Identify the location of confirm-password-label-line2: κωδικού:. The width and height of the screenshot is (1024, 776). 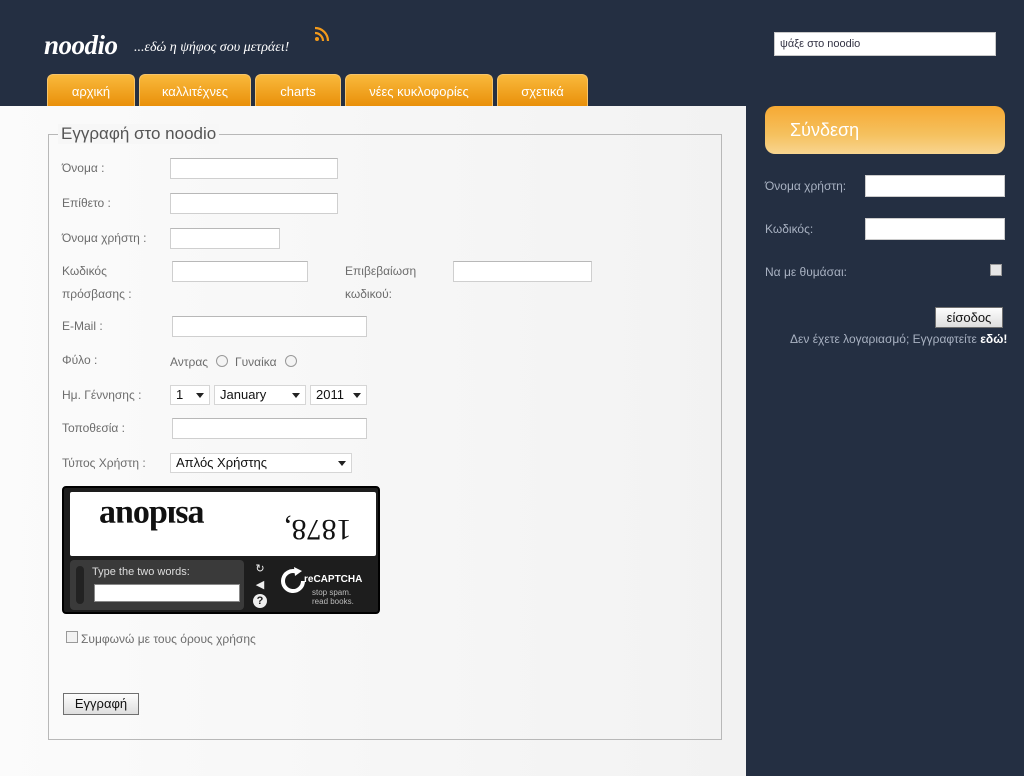
(368, 294).